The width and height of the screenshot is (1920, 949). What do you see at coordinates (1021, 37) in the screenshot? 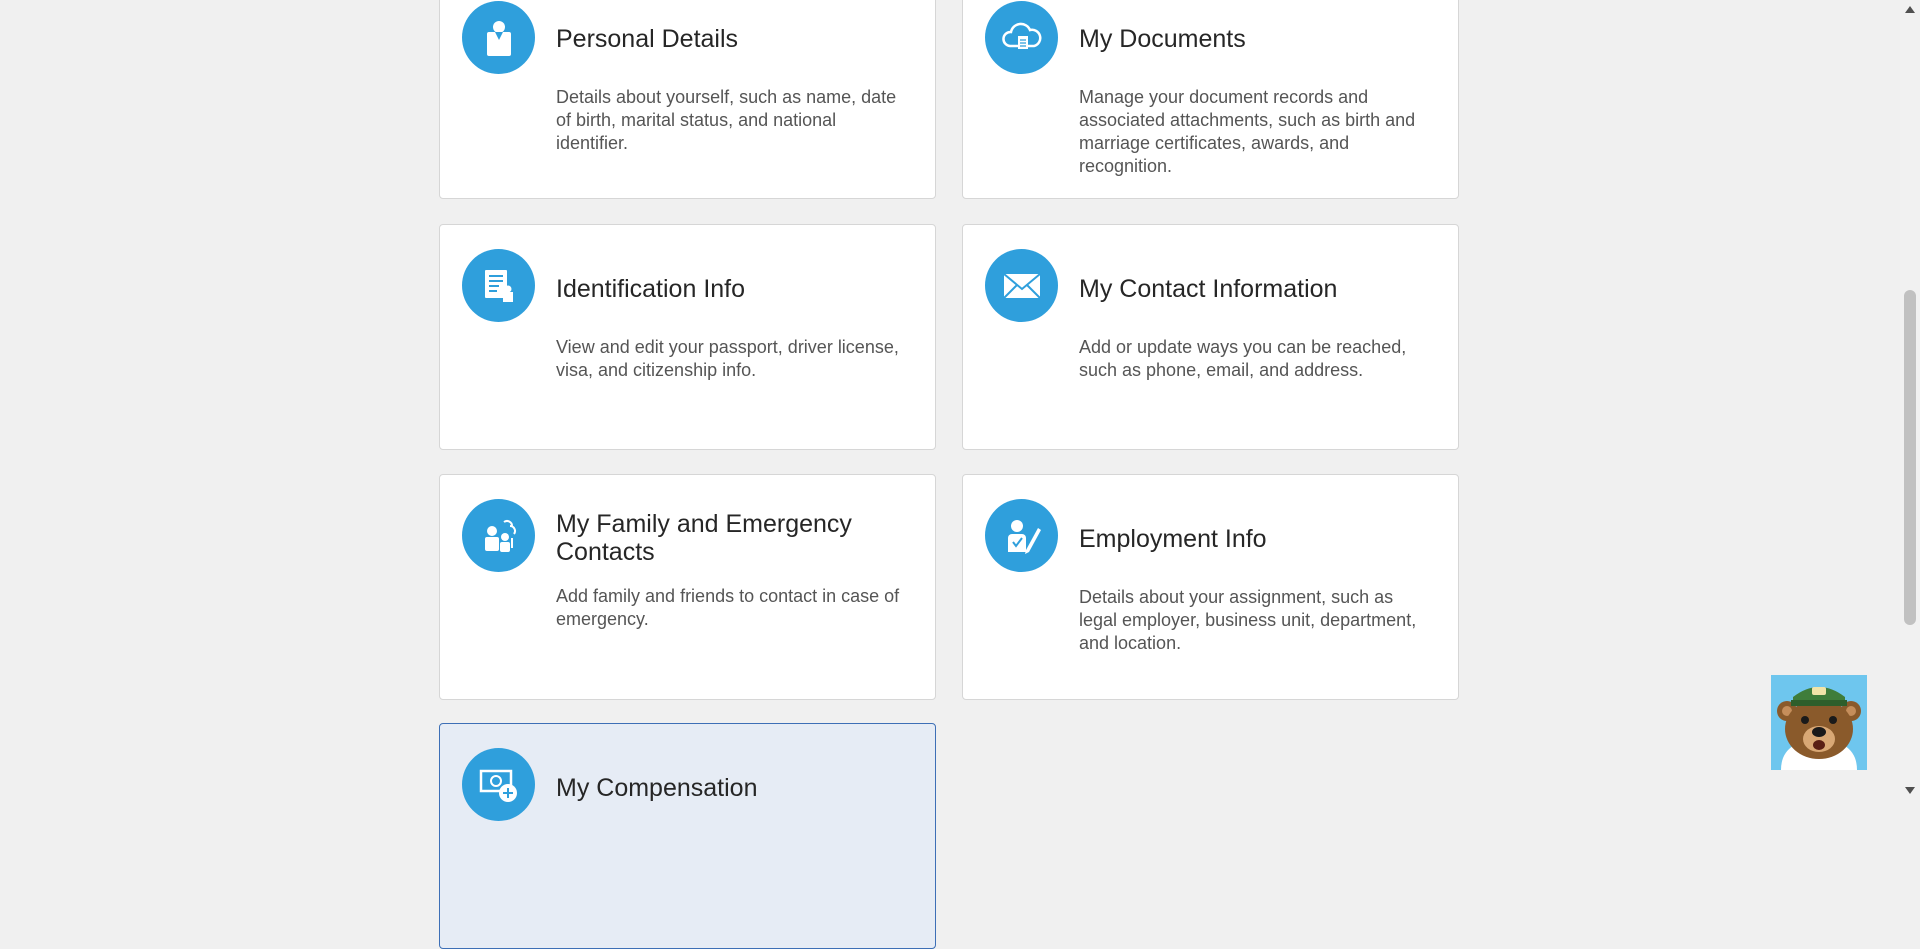
I see `cloud-document-icon` at bounding box center [1021, 37].